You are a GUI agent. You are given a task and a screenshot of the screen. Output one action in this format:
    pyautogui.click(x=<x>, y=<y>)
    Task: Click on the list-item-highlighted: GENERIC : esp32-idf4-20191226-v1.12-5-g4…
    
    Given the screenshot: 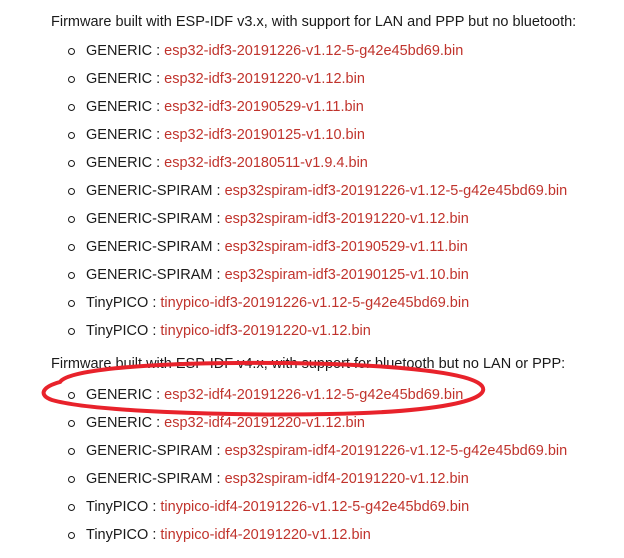 What is the action you would take?
    pyautogui.click(x=283, y=400)
    